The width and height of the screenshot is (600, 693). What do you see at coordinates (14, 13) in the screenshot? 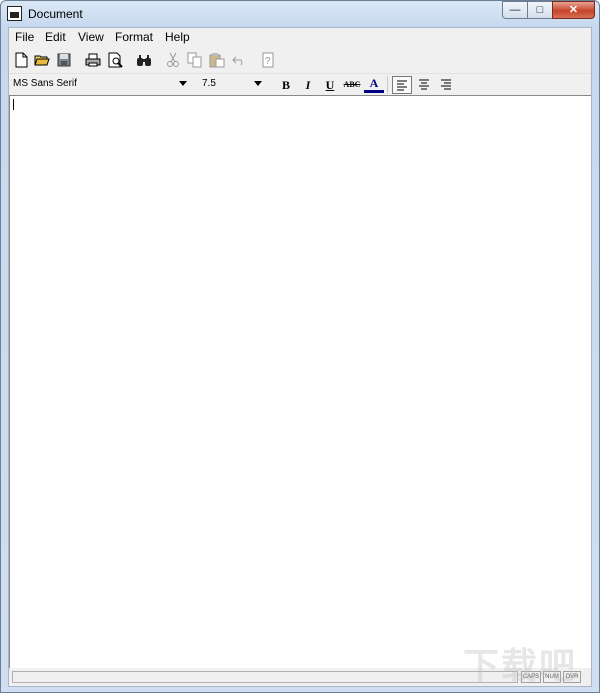
I see `app-icon` at bounding box center [14, 13].